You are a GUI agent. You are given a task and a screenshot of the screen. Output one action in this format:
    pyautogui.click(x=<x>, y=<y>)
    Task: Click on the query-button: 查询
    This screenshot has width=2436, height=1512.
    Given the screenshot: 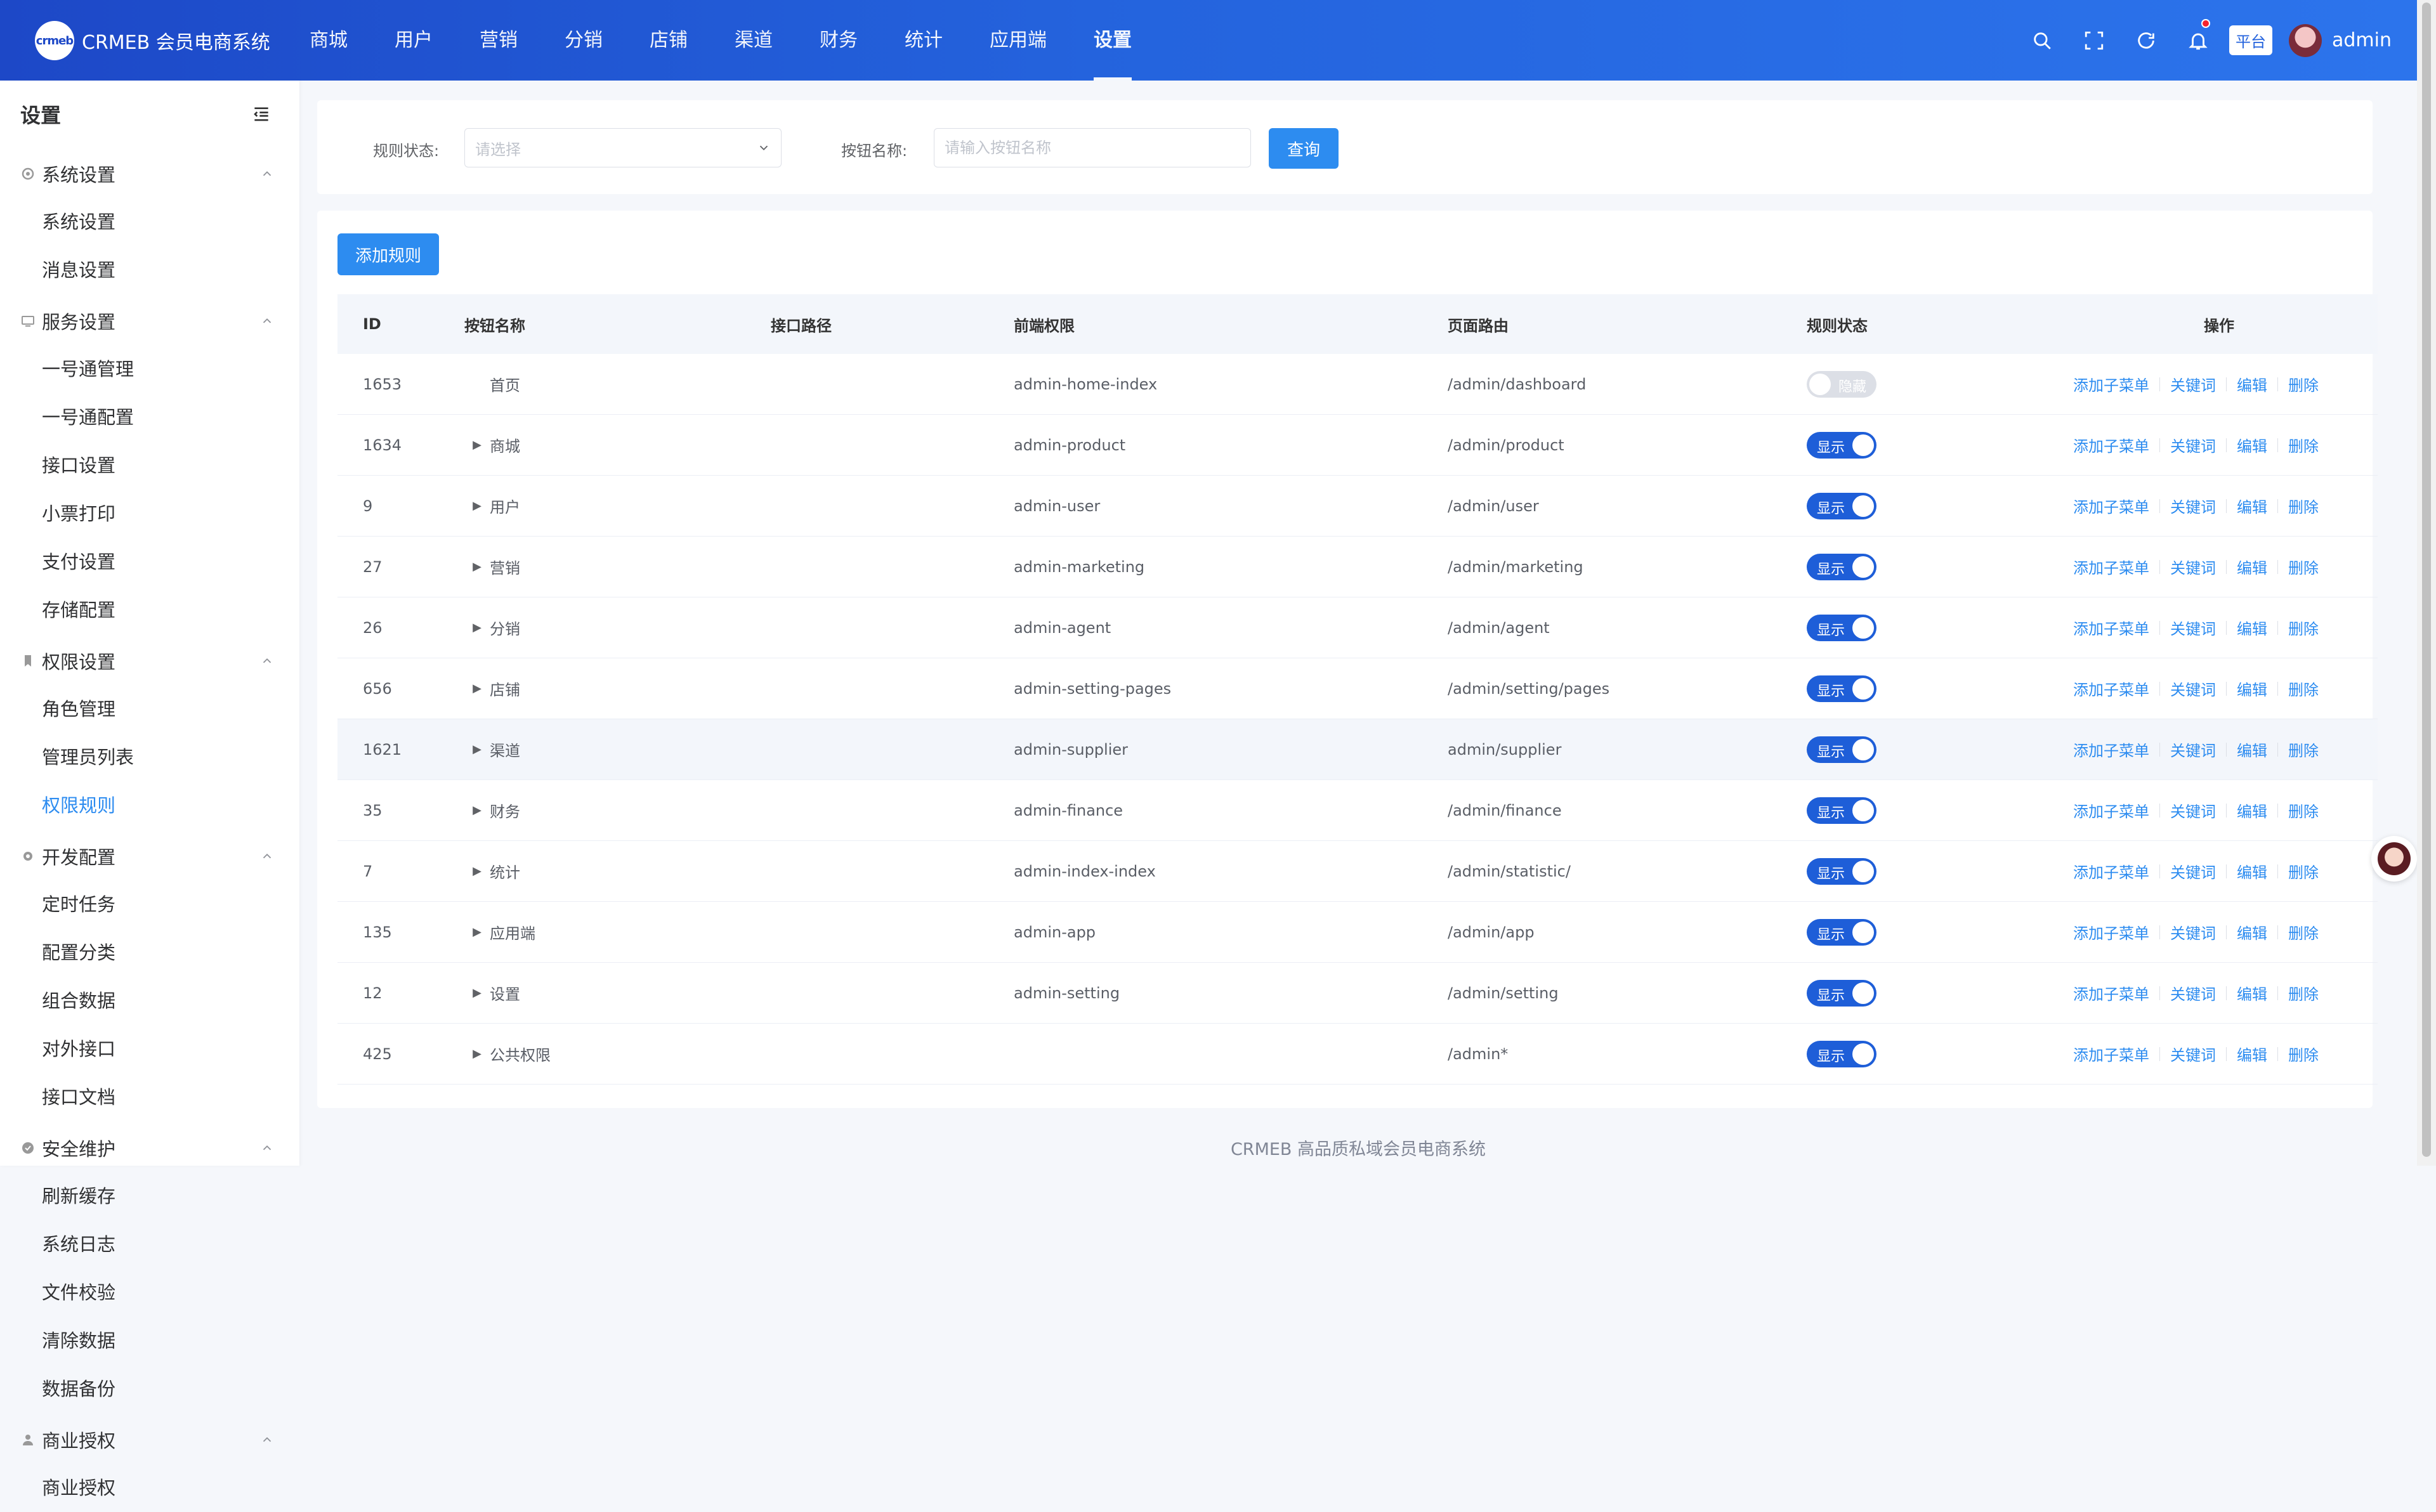 What is the action you would take?
    pyautogui.click(x=1304, y=148)
    